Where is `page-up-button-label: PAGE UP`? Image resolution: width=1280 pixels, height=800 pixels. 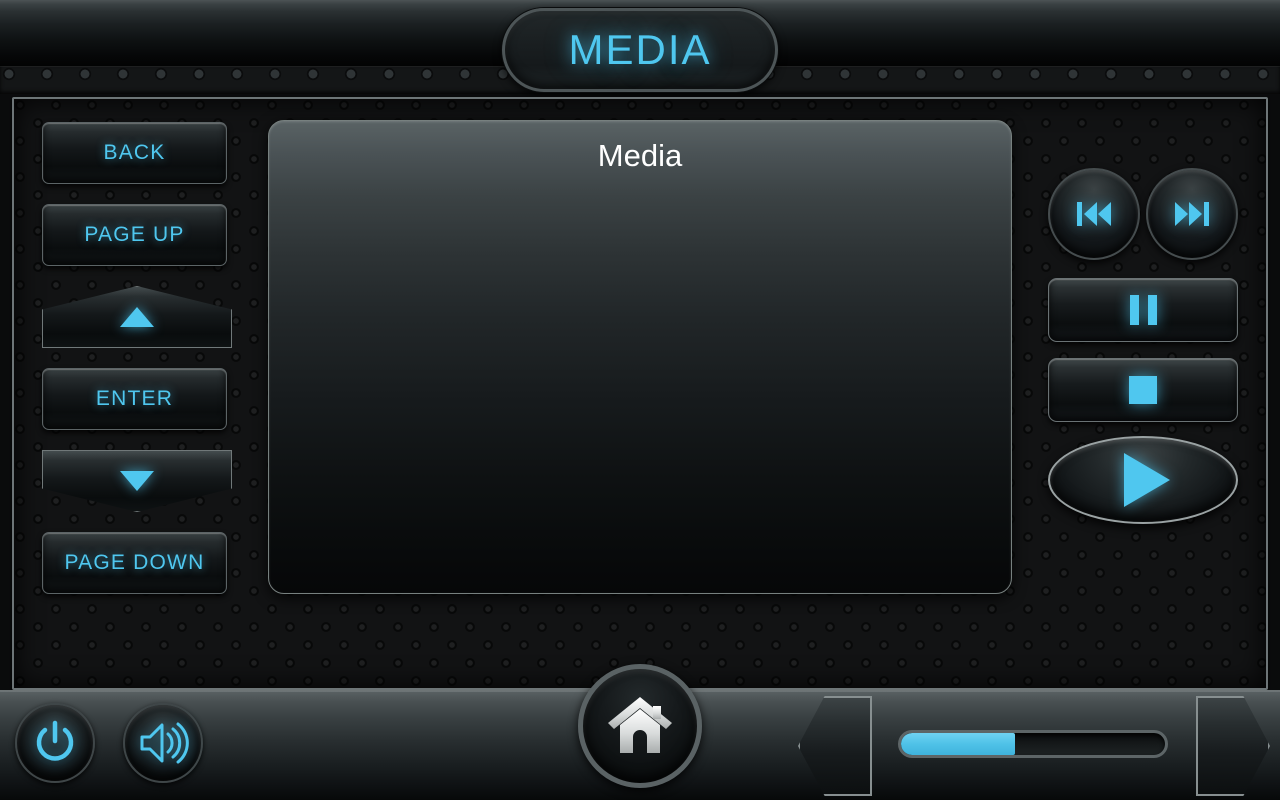 page-up-button-label: PAGE UP is located at coordinates (134, 234).